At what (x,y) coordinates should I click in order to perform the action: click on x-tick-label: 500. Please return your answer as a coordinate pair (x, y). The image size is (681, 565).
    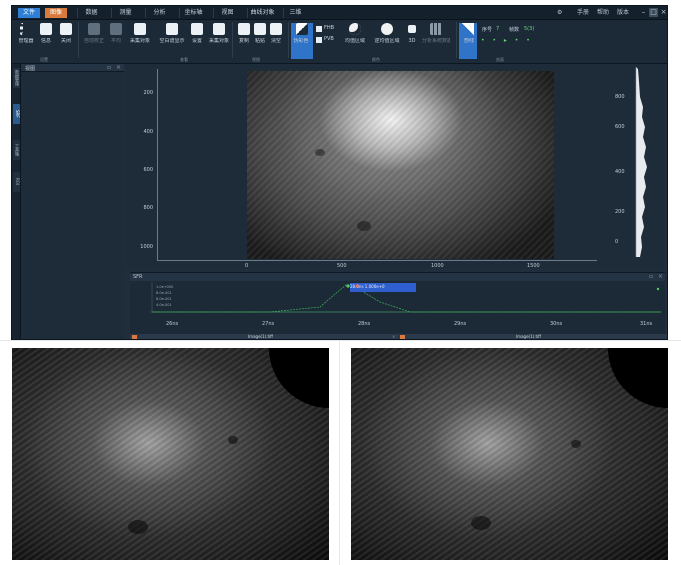
    Looking at the image, I should click on (342, 266).